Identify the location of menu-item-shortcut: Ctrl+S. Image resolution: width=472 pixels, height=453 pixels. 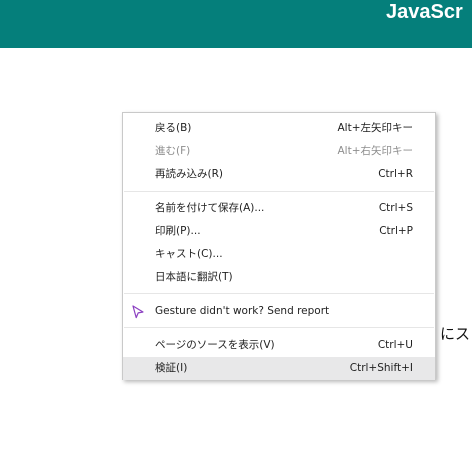
(395, 208).